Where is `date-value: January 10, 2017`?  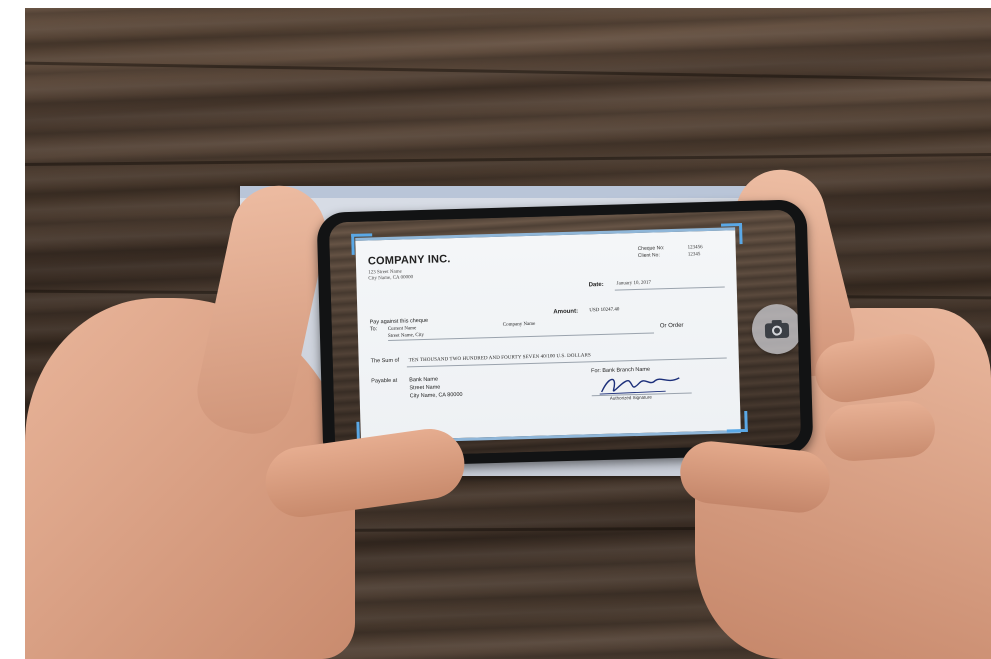 date-value: January 10, 2017 is located at coordinates (634, 283).